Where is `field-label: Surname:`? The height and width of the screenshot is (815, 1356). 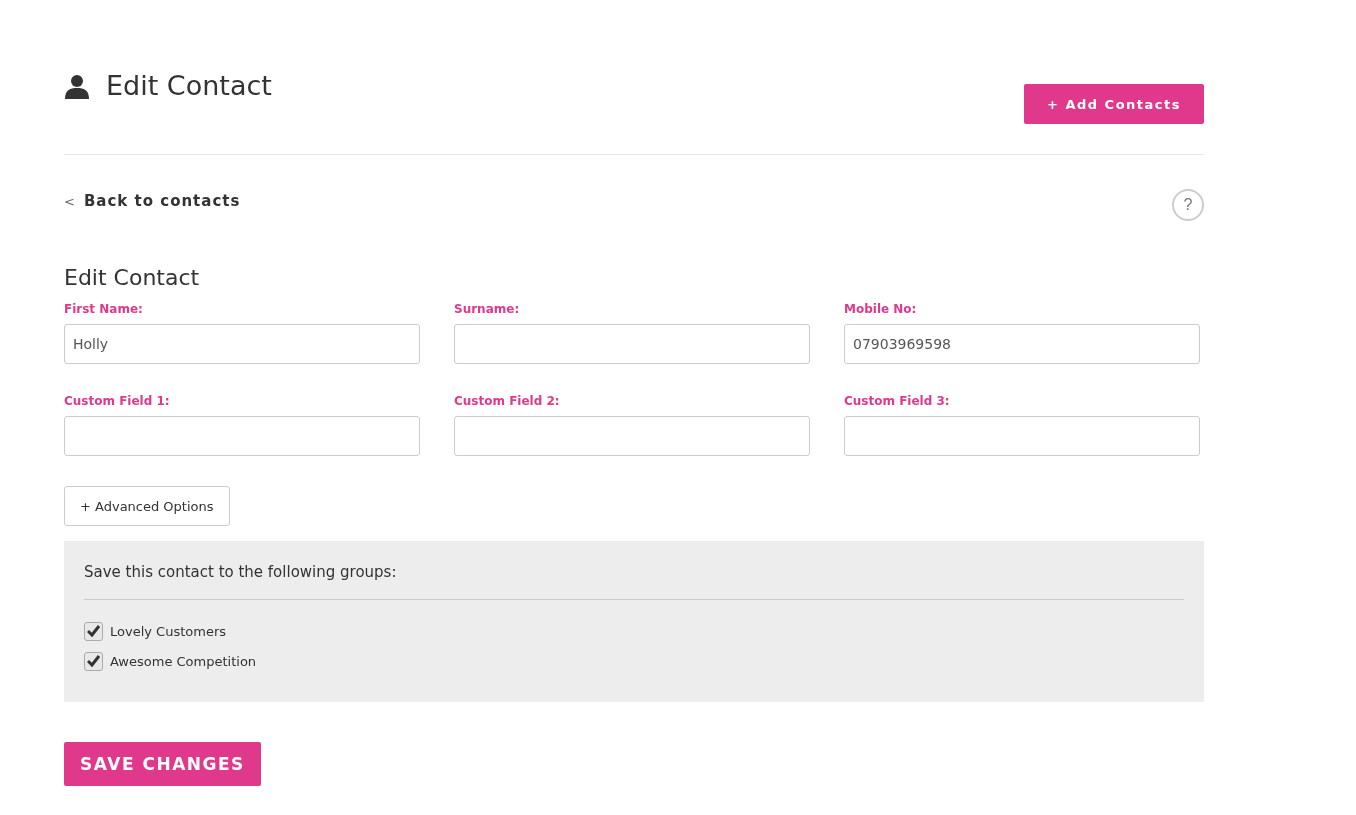
field-label: Surname: is located at coordinates (487, 309).